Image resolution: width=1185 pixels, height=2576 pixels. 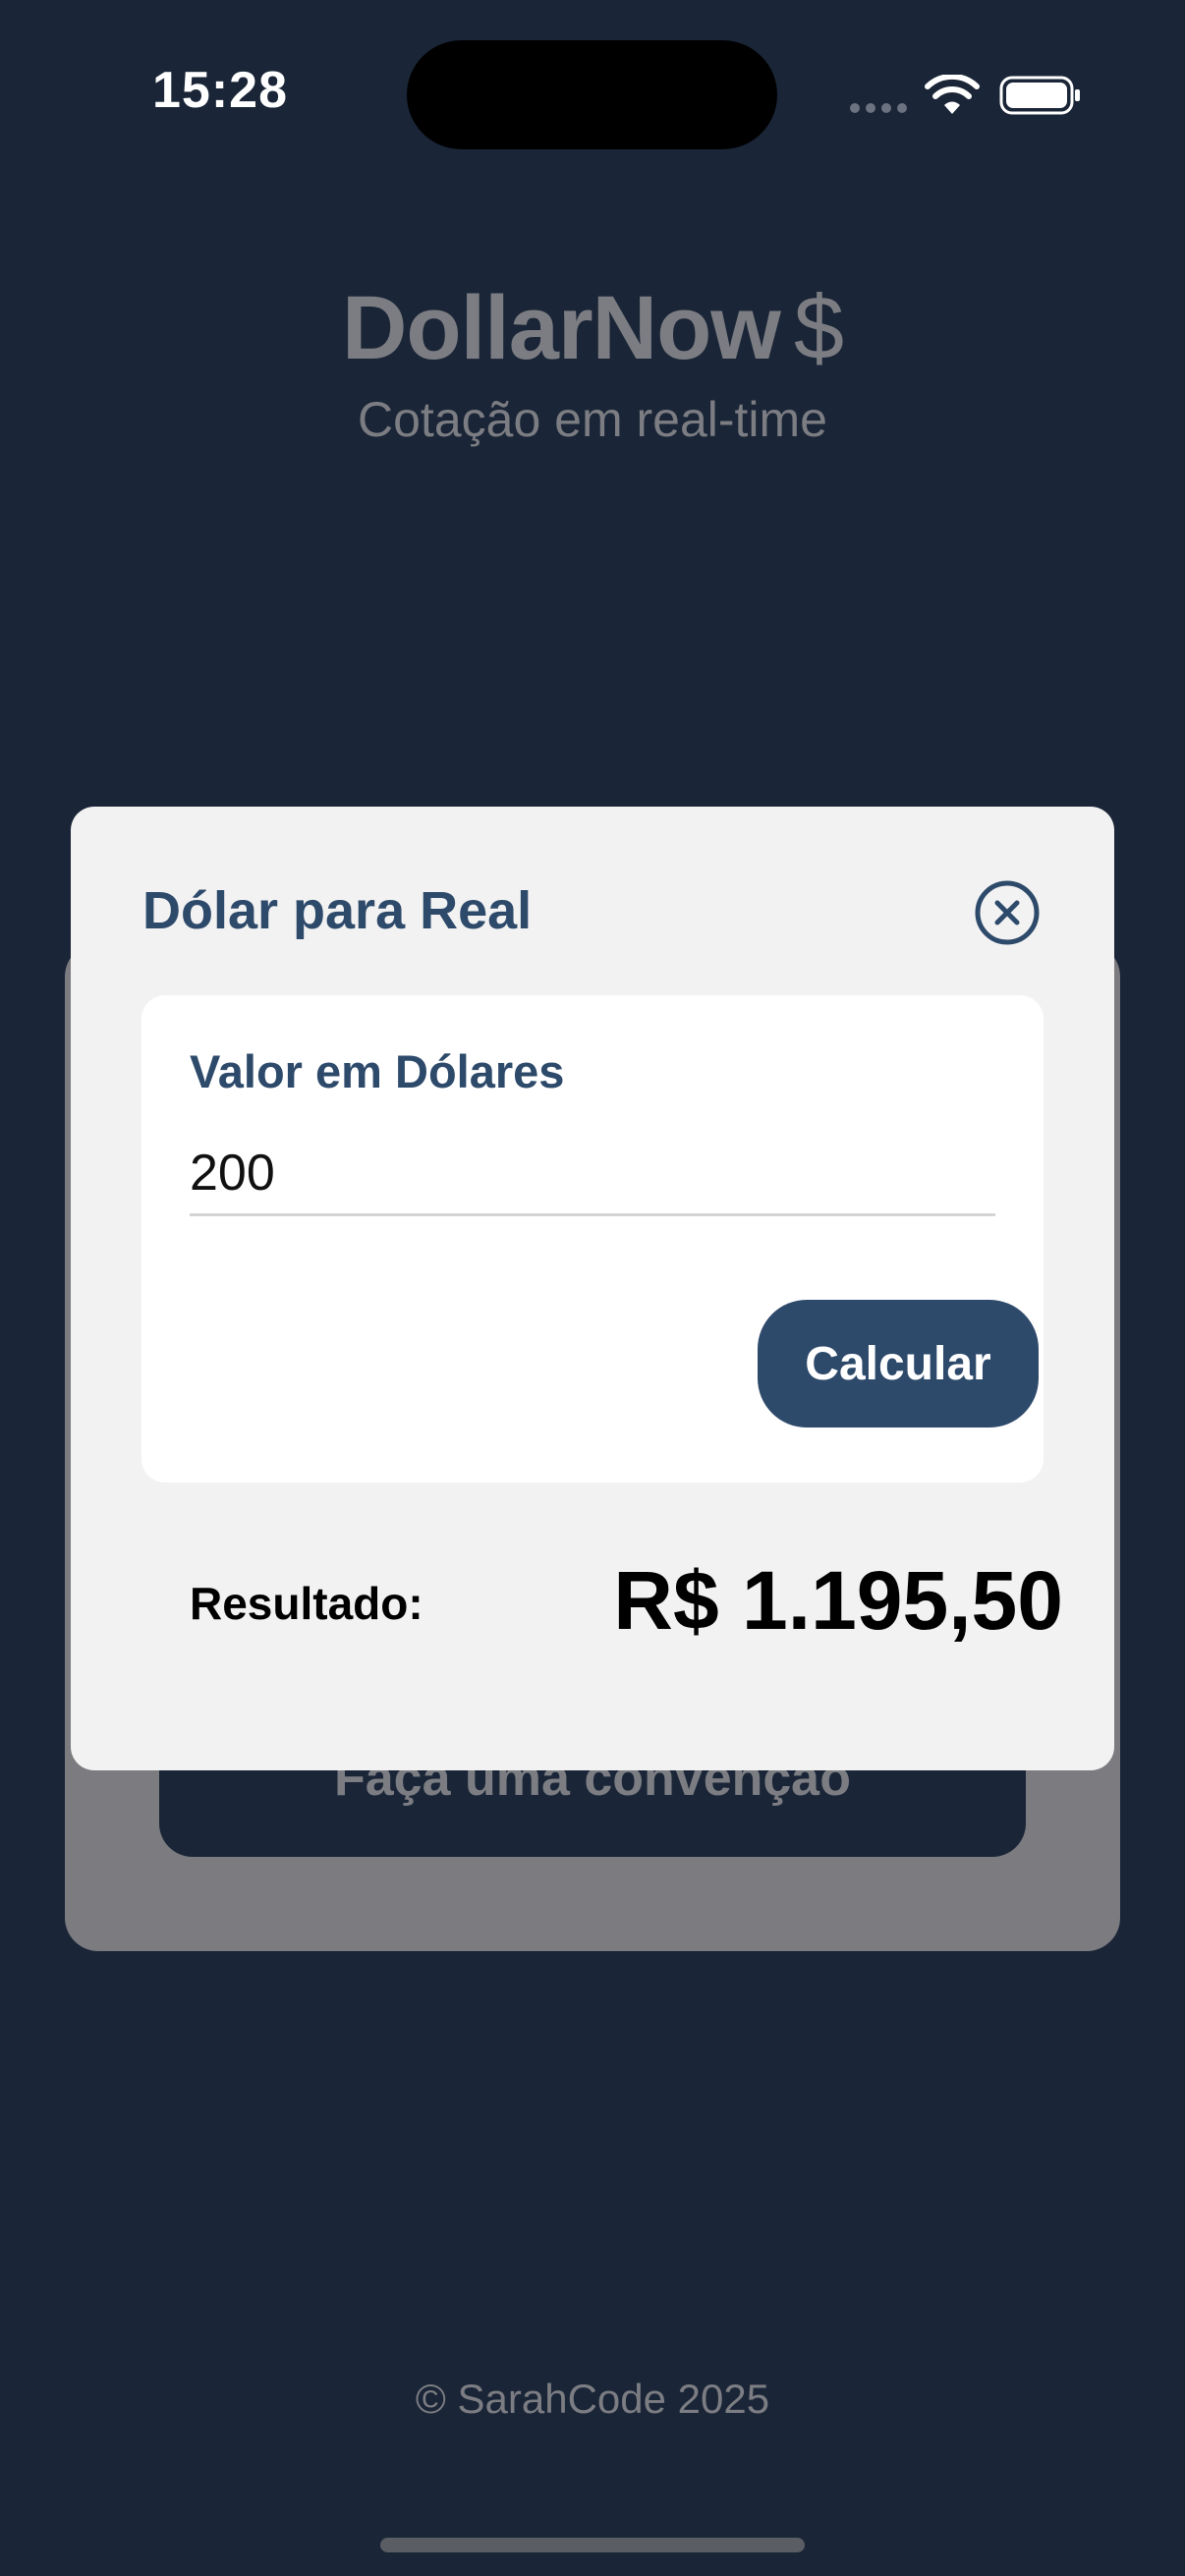 I want to click on close-icon, so click(x=1008, y=912).